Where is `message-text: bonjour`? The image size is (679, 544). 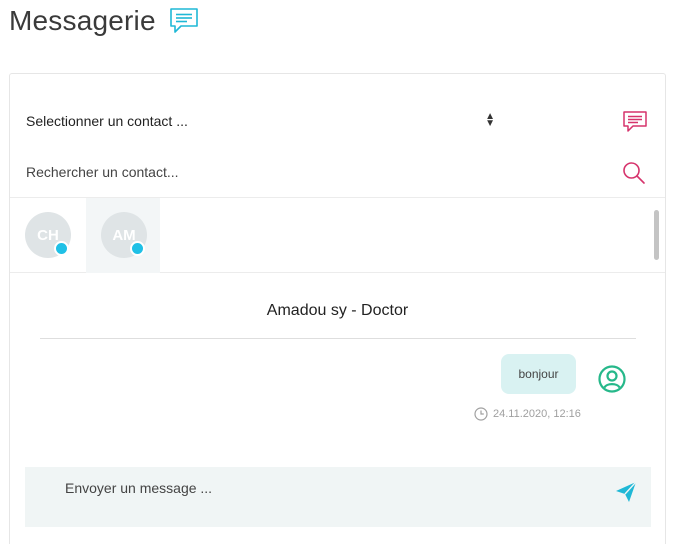 message-text: bonjour is located at coordinates (538, 374).